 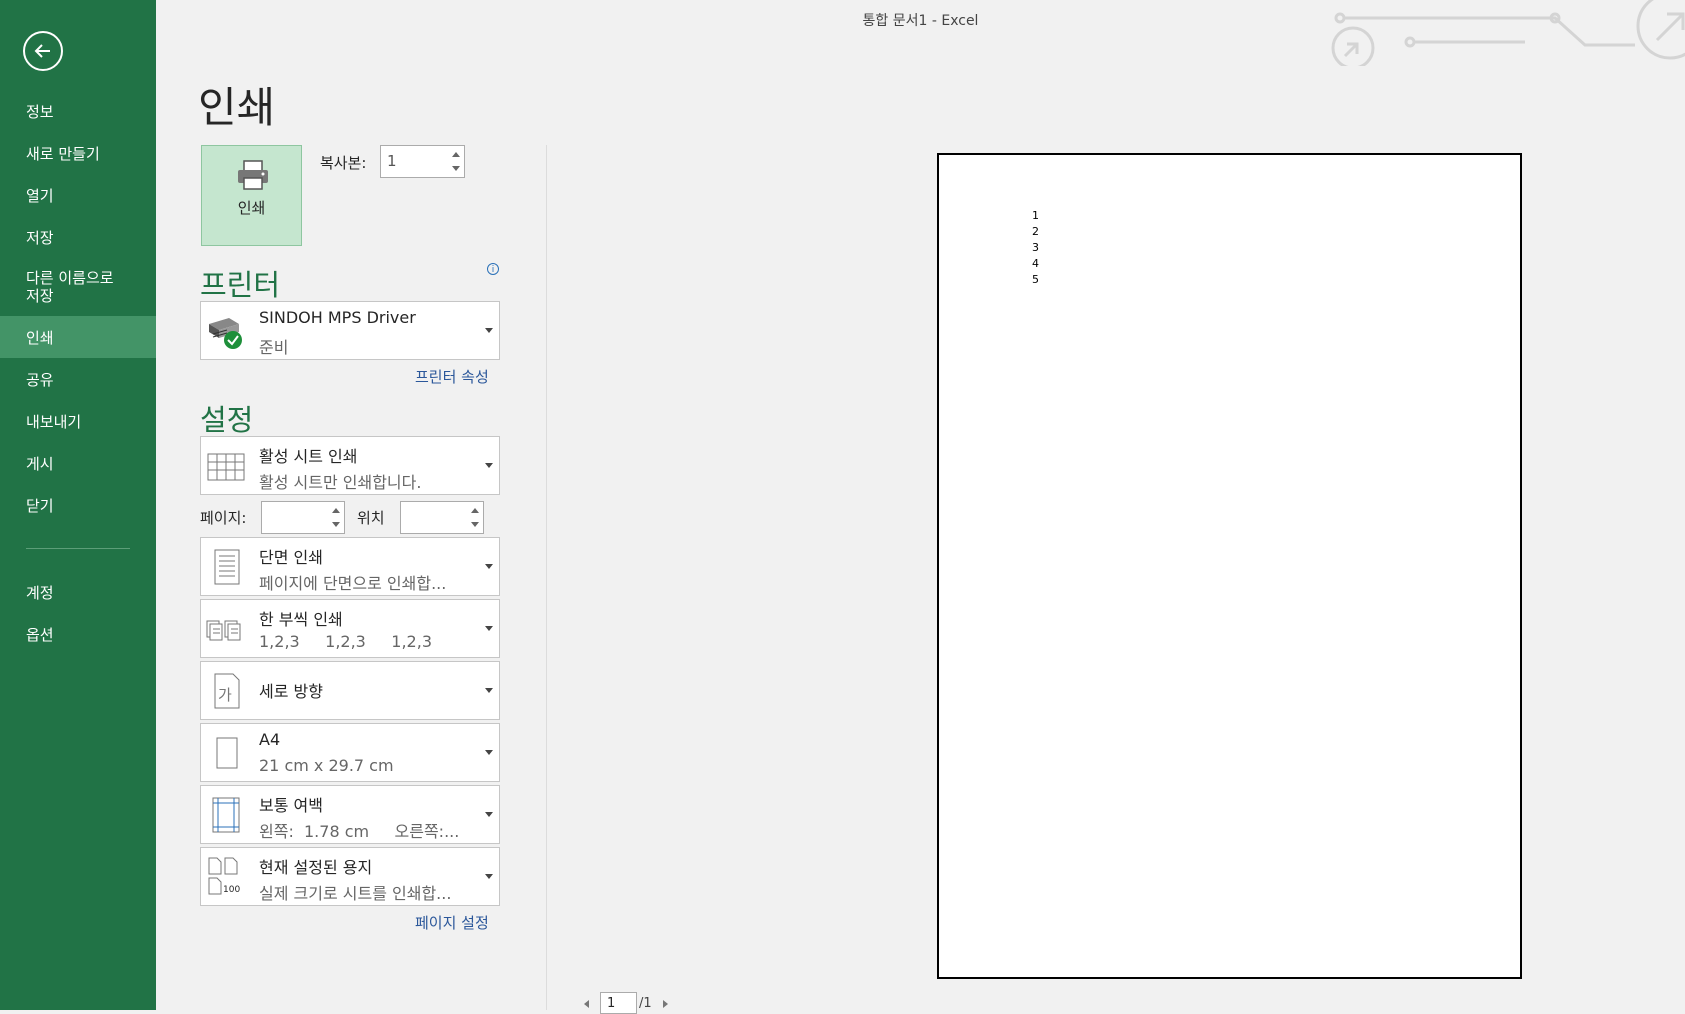 I want to click on sidebar-item-new: 새로 만들기, so click(x=78, y=153).